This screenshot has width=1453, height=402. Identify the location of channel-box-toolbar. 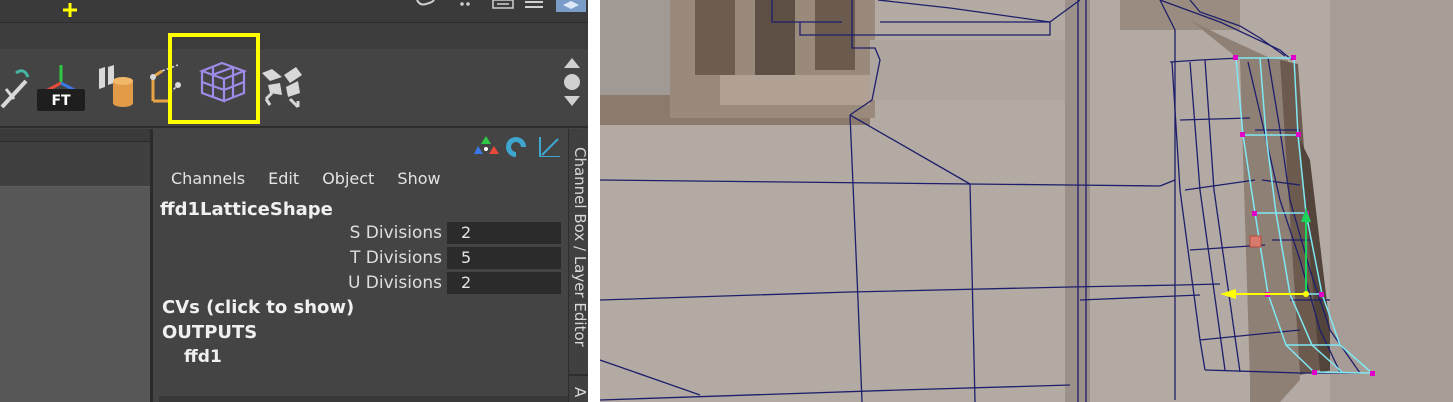
(517, 146).